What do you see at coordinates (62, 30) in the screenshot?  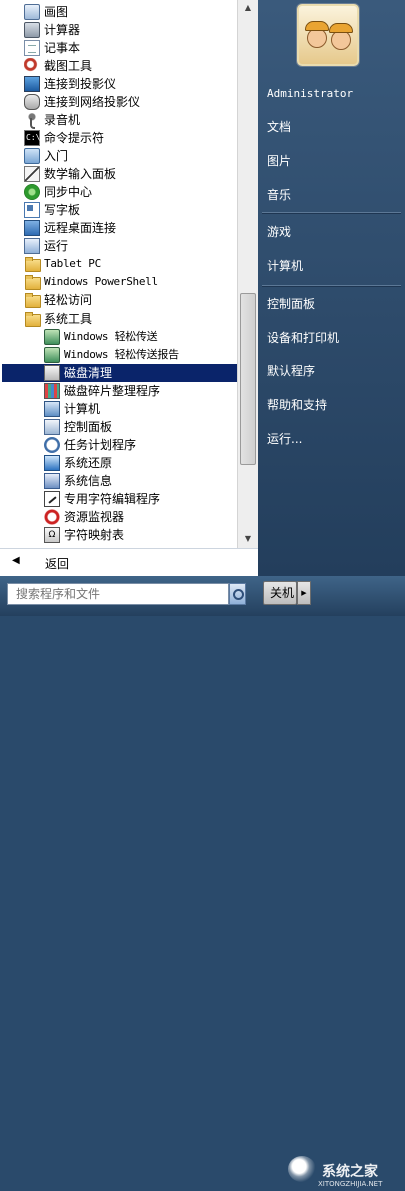 I see `program-item-label: 计算器` at bounding box center [62, 30].